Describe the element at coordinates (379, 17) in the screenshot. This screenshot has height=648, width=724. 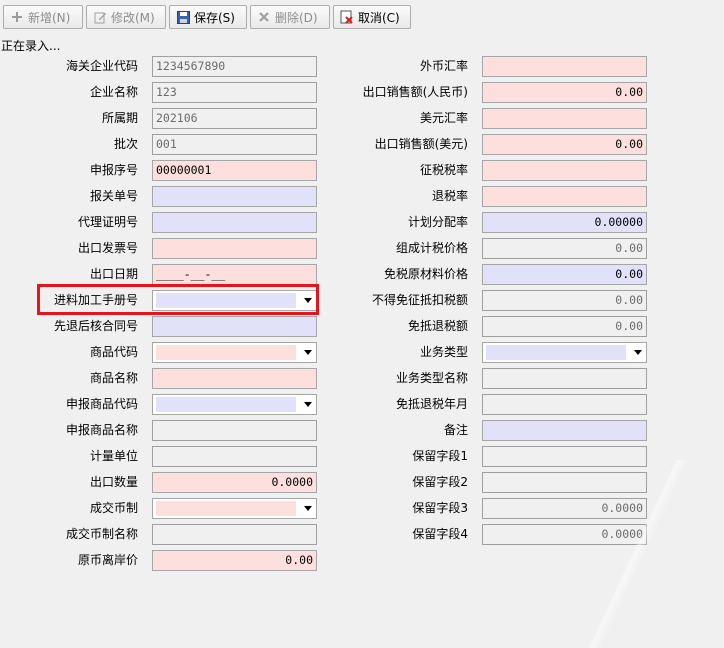
I see `cancel-label: 取消(C)` at that location.